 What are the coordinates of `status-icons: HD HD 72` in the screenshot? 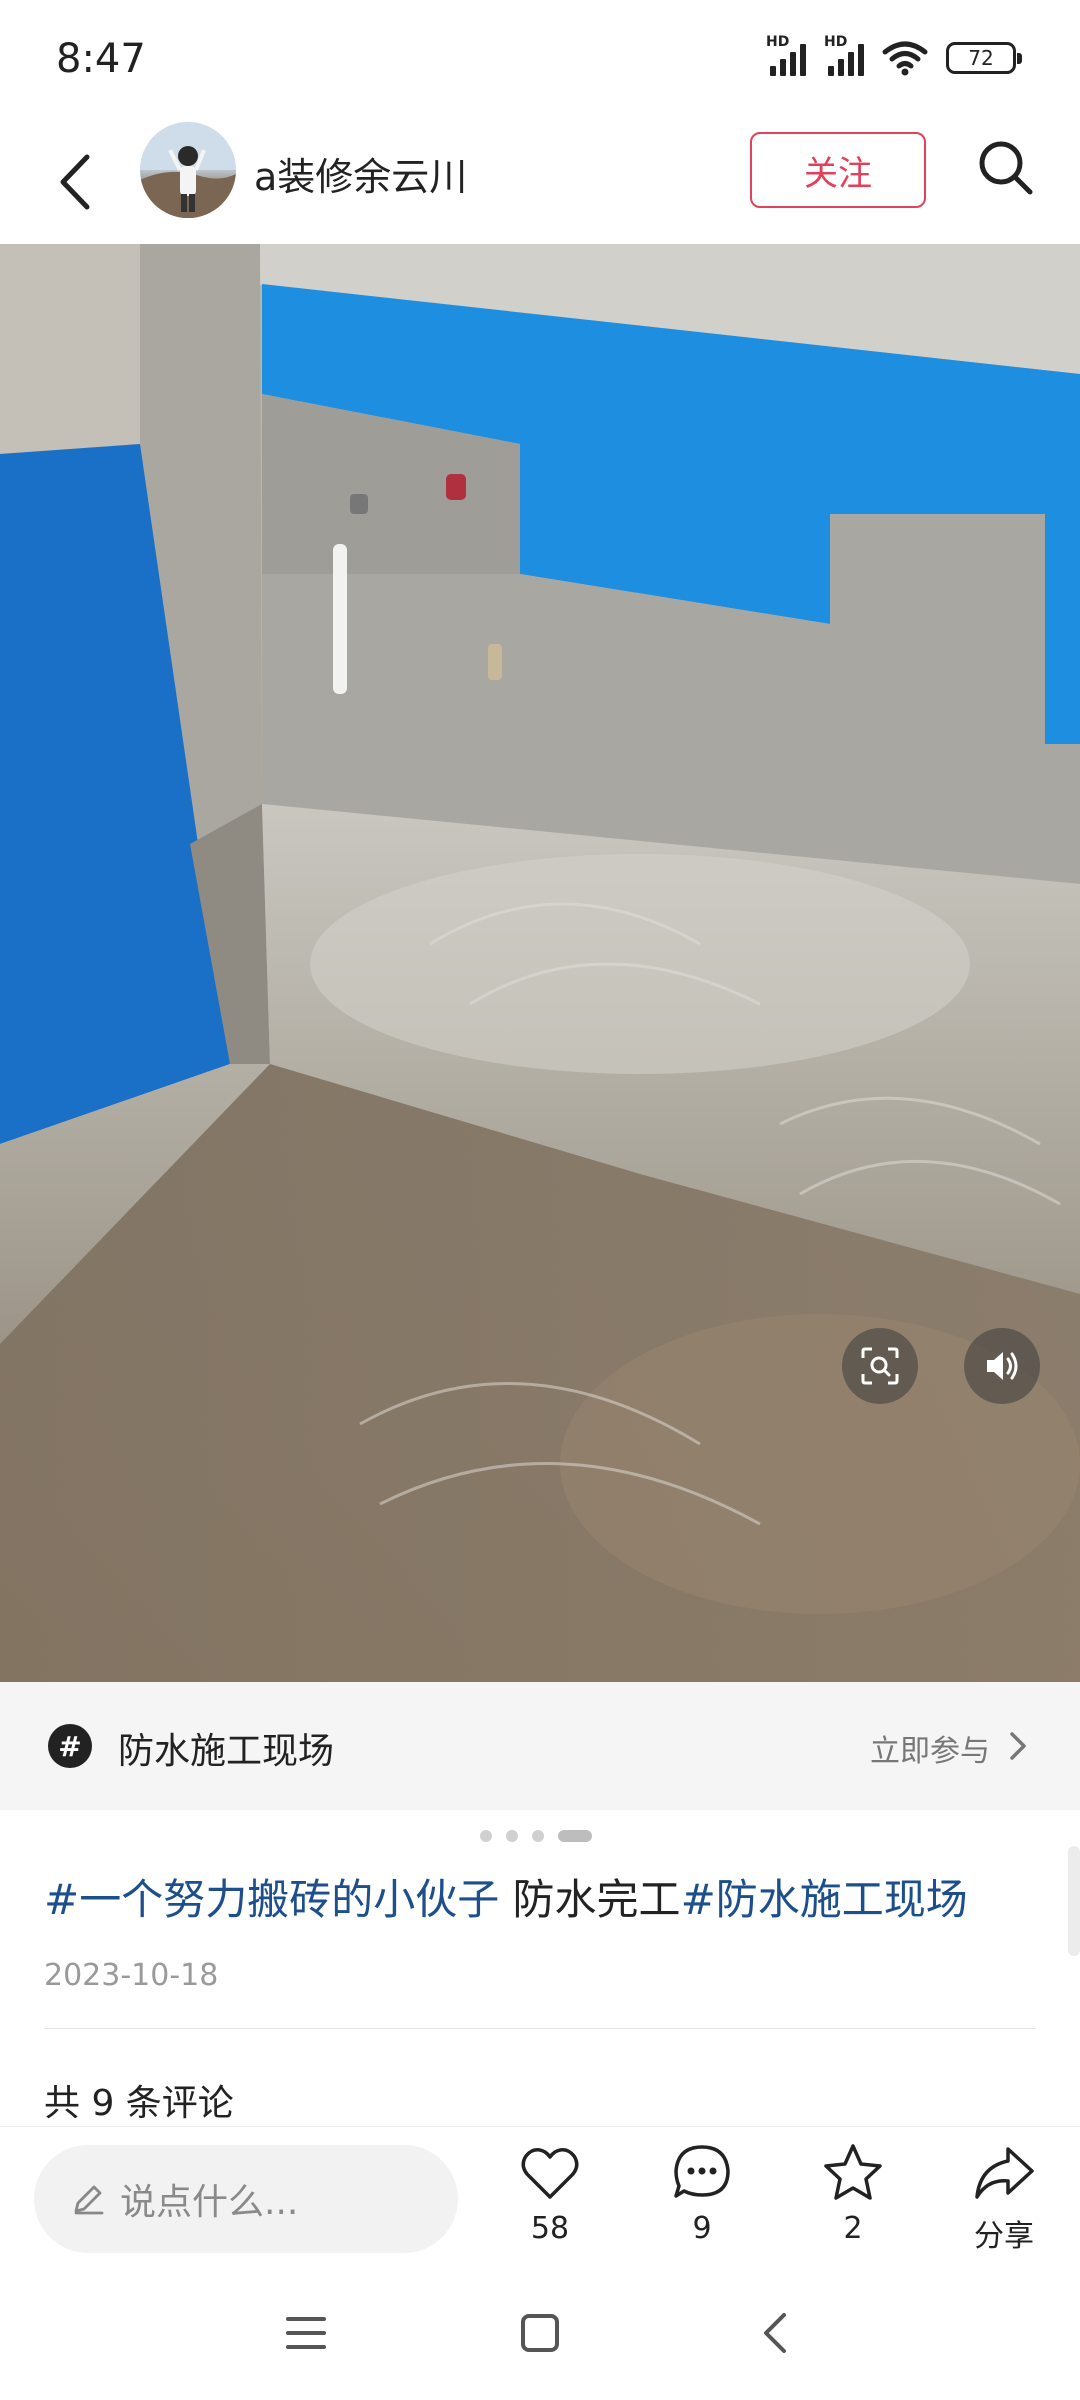 It's located at (894, 55).